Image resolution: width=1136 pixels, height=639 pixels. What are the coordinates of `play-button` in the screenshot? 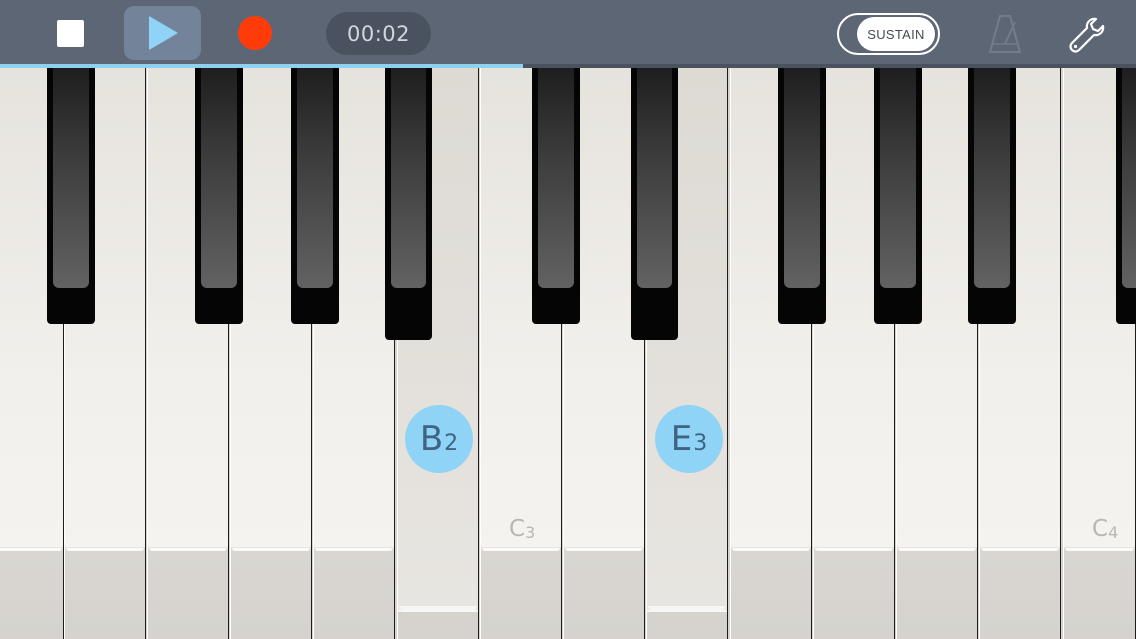 It's located at (162, 33).